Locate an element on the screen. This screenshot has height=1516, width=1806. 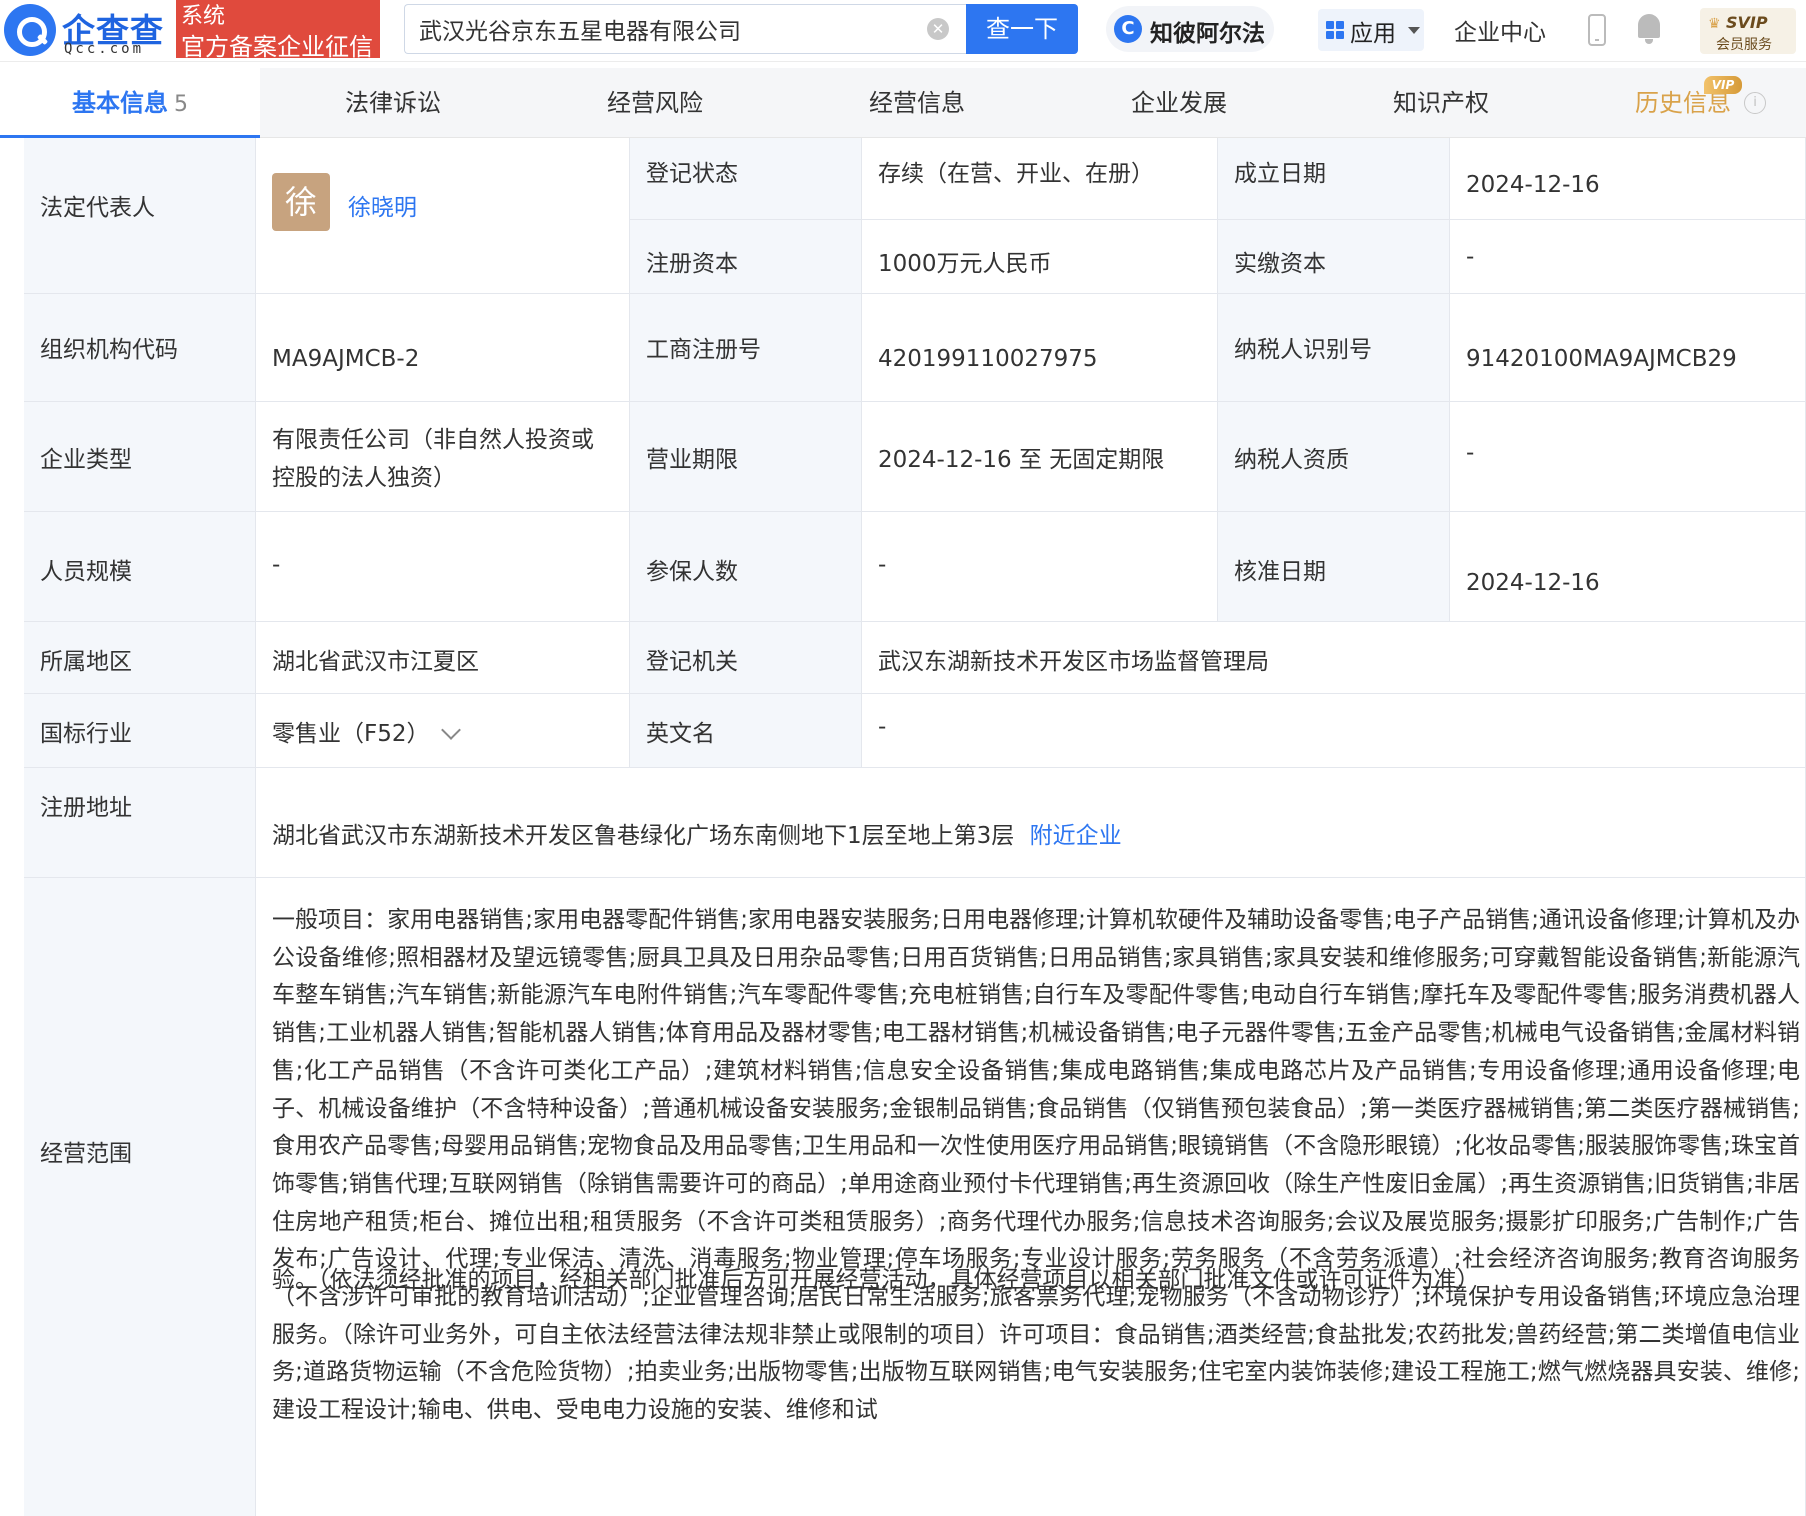
english-name-cell: - is located at coordinates (1334, 731).